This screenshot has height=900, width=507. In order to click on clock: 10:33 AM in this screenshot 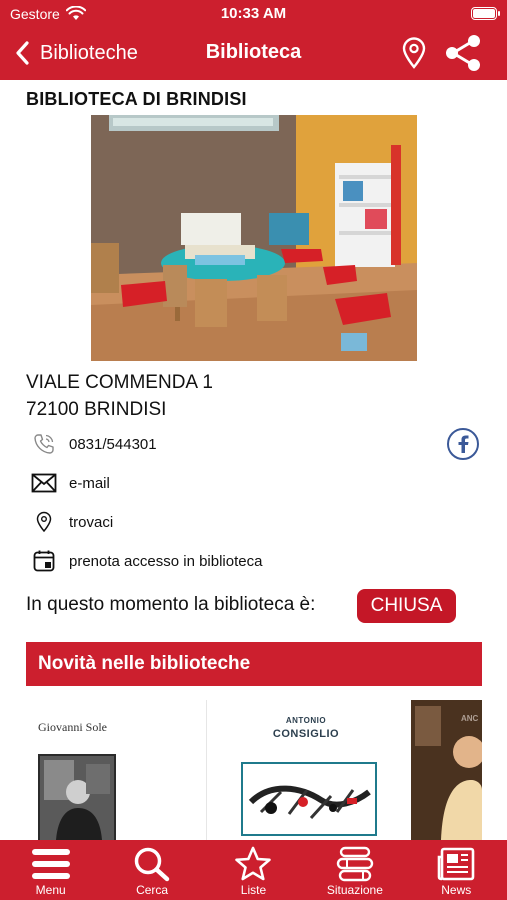, I will do `click(253, 13)`.